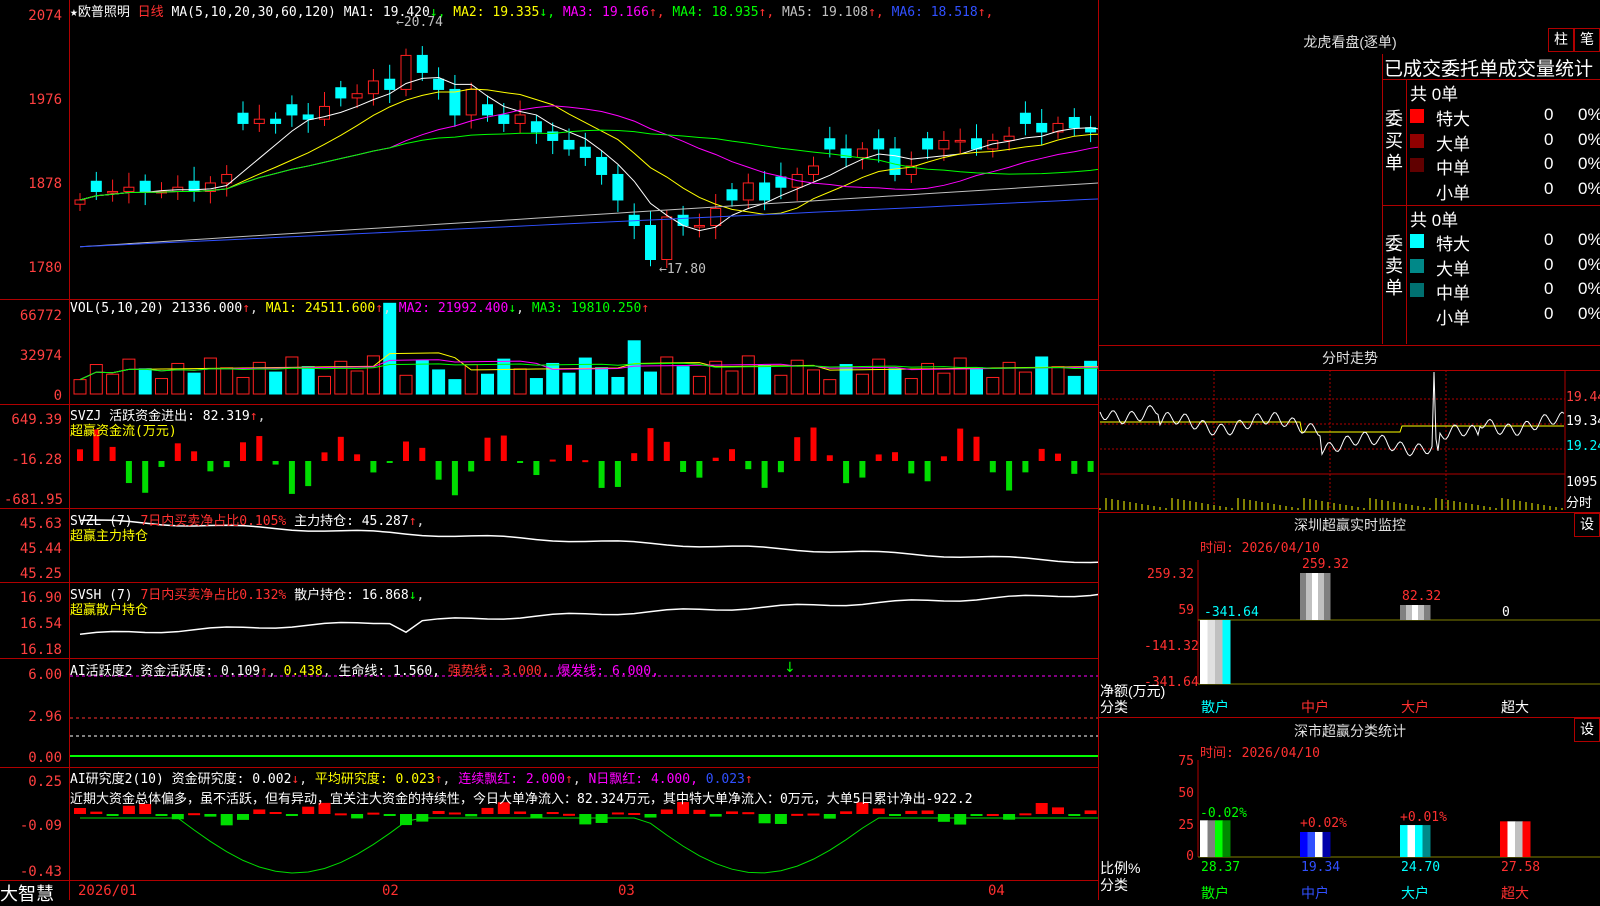 The height and width of the screenshot is (906, 1600). What do you see at coordinates (1453, 318) in the screenshot?
I see `sell-row-name: 小单` at bounding box center [1453, 318].